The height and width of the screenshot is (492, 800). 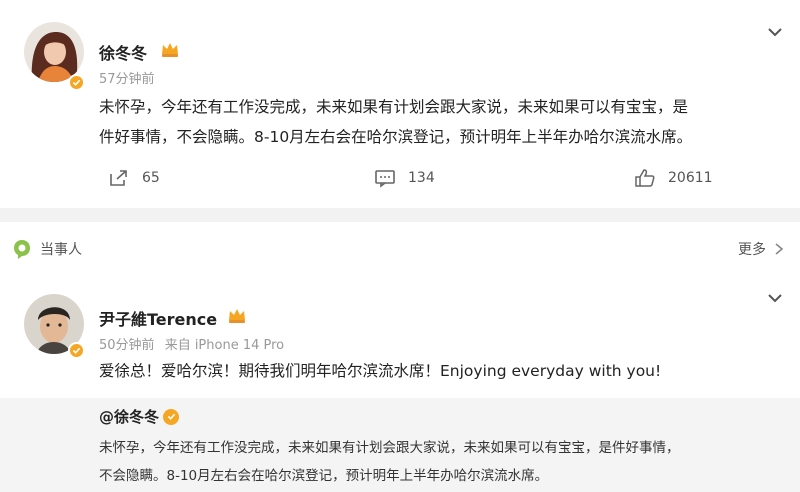 What do you see at coordinates (421, 178) in the screenshot?
I see `comment-count: 134` at bounding box center [421, 178].